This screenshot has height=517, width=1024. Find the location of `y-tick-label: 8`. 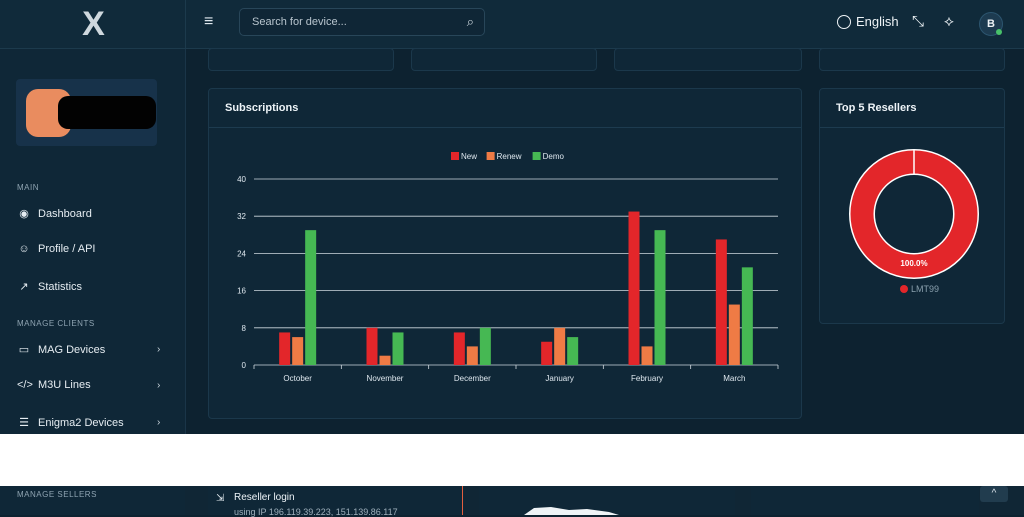

y-tick-label: 8 is located at coordinates (244, 328).